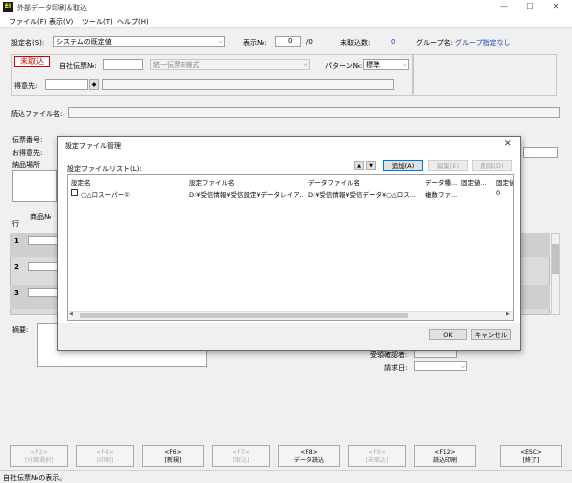 The image size is (572, 483). Describe the element at coordinates (309, 452) in the screenshot. I see `fkey-label: <F8>` at that location.